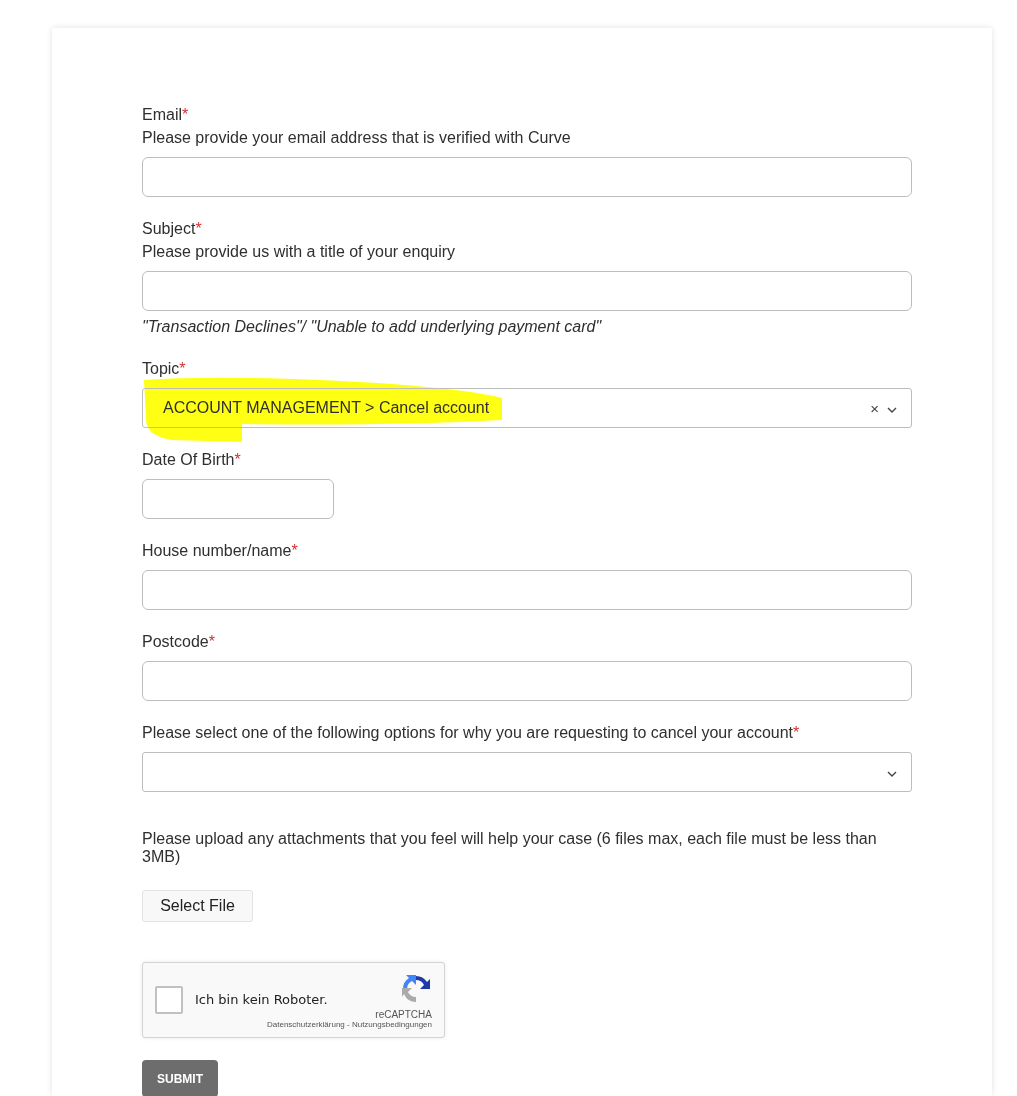 The width and height of the screenshot is (1017, 1096). Describe the element at coordinates (372, 327) in the screenshot. I see `hint-text: "Transaction Declines"/ "Unable to add underlying payment card"` at that location.